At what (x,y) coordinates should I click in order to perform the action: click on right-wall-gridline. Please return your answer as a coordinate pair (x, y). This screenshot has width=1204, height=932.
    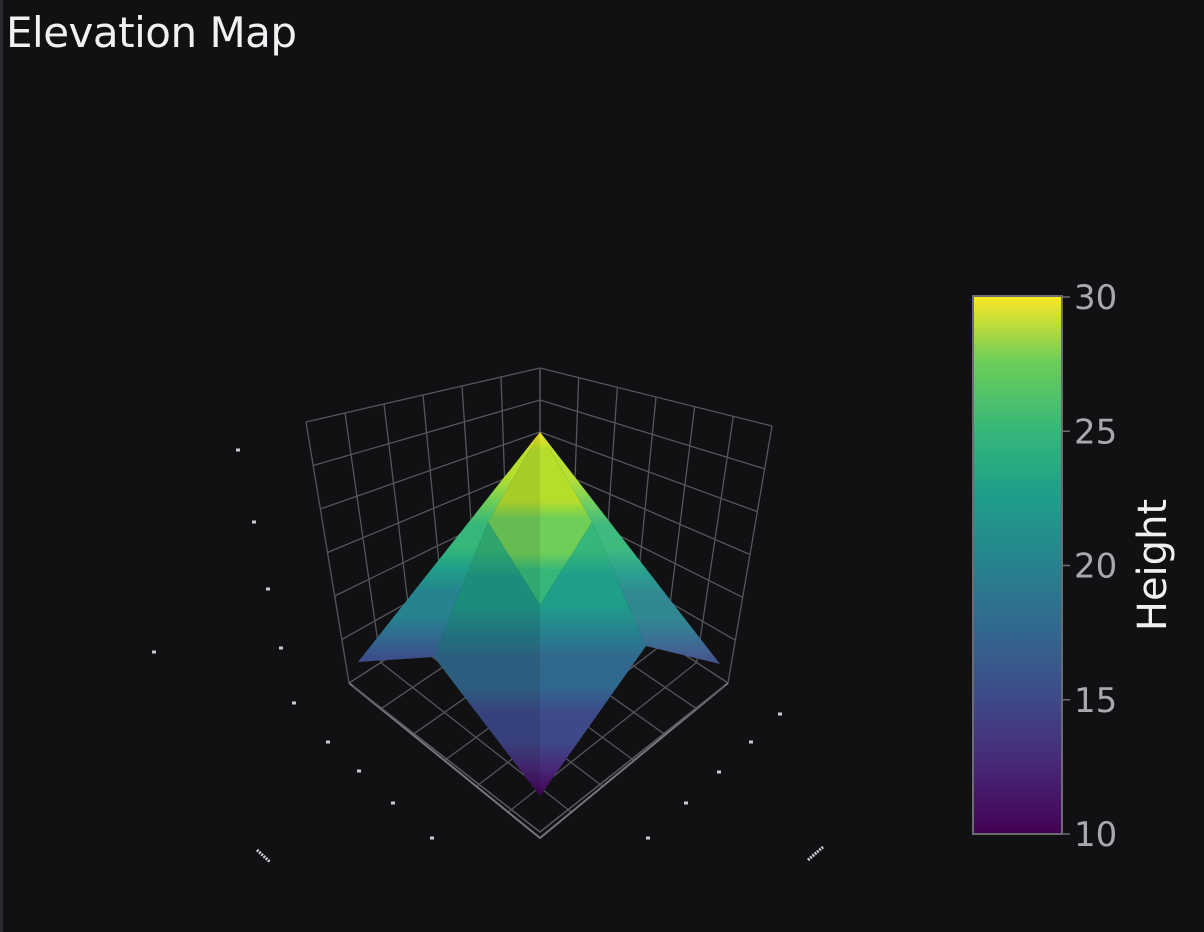
    Looking at the image, I should click on (656, 397).